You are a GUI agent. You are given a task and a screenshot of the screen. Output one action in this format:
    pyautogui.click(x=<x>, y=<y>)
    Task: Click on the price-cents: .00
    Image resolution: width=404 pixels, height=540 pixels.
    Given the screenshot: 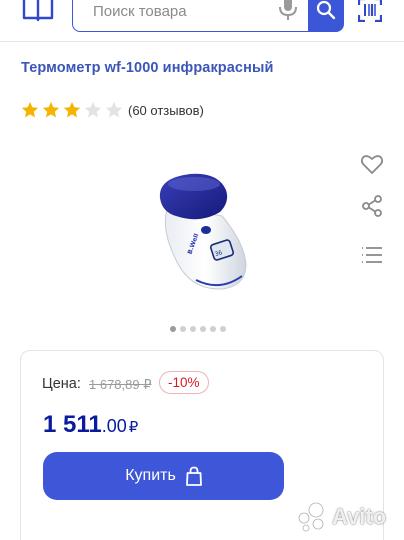 What is the action you would take?
    pyautogui.click(x=114, y=426)
    